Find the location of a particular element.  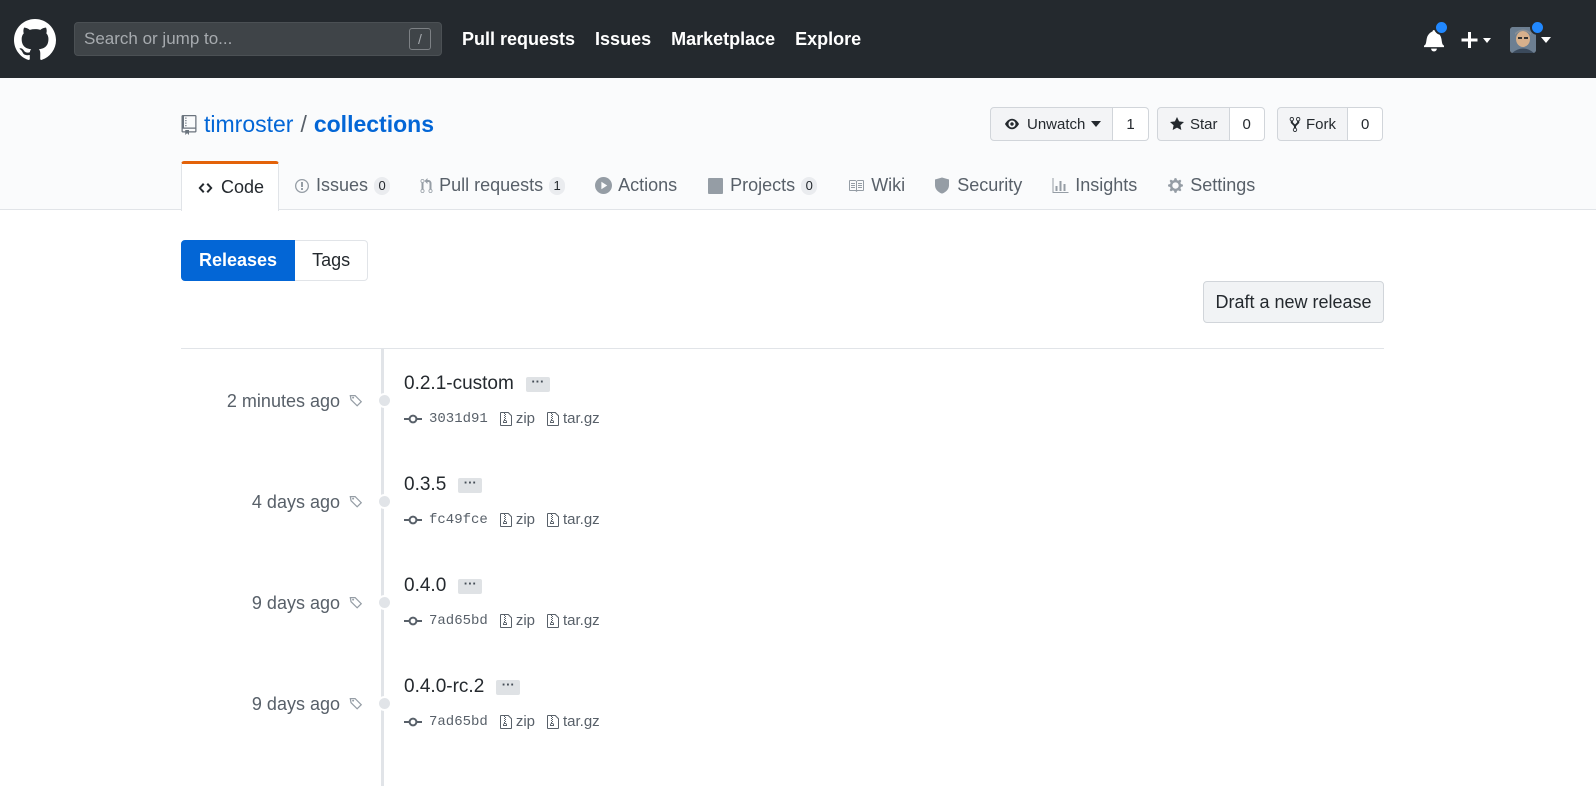

create-new-dropdown is located at coordinates (1477, 40).